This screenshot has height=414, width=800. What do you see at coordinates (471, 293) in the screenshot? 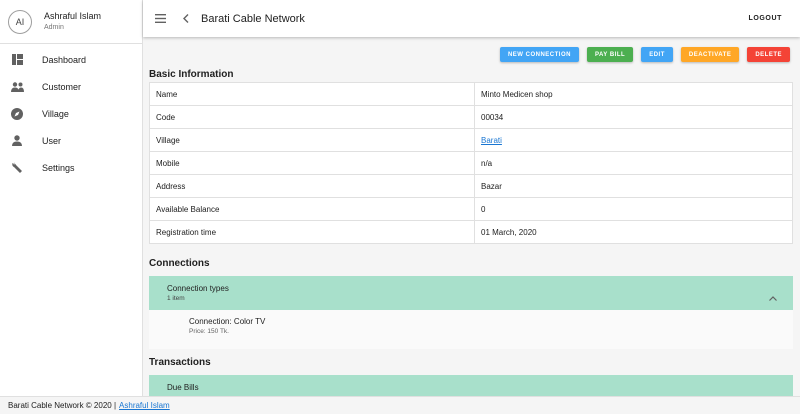
I see `connection-types-header: Connection types 1 item` at bounding box center [471, 293].